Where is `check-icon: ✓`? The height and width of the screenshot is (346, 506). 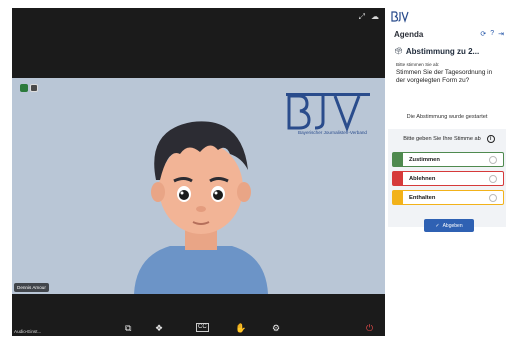
check-icon: ✓ is located at coordinates (437, 225).